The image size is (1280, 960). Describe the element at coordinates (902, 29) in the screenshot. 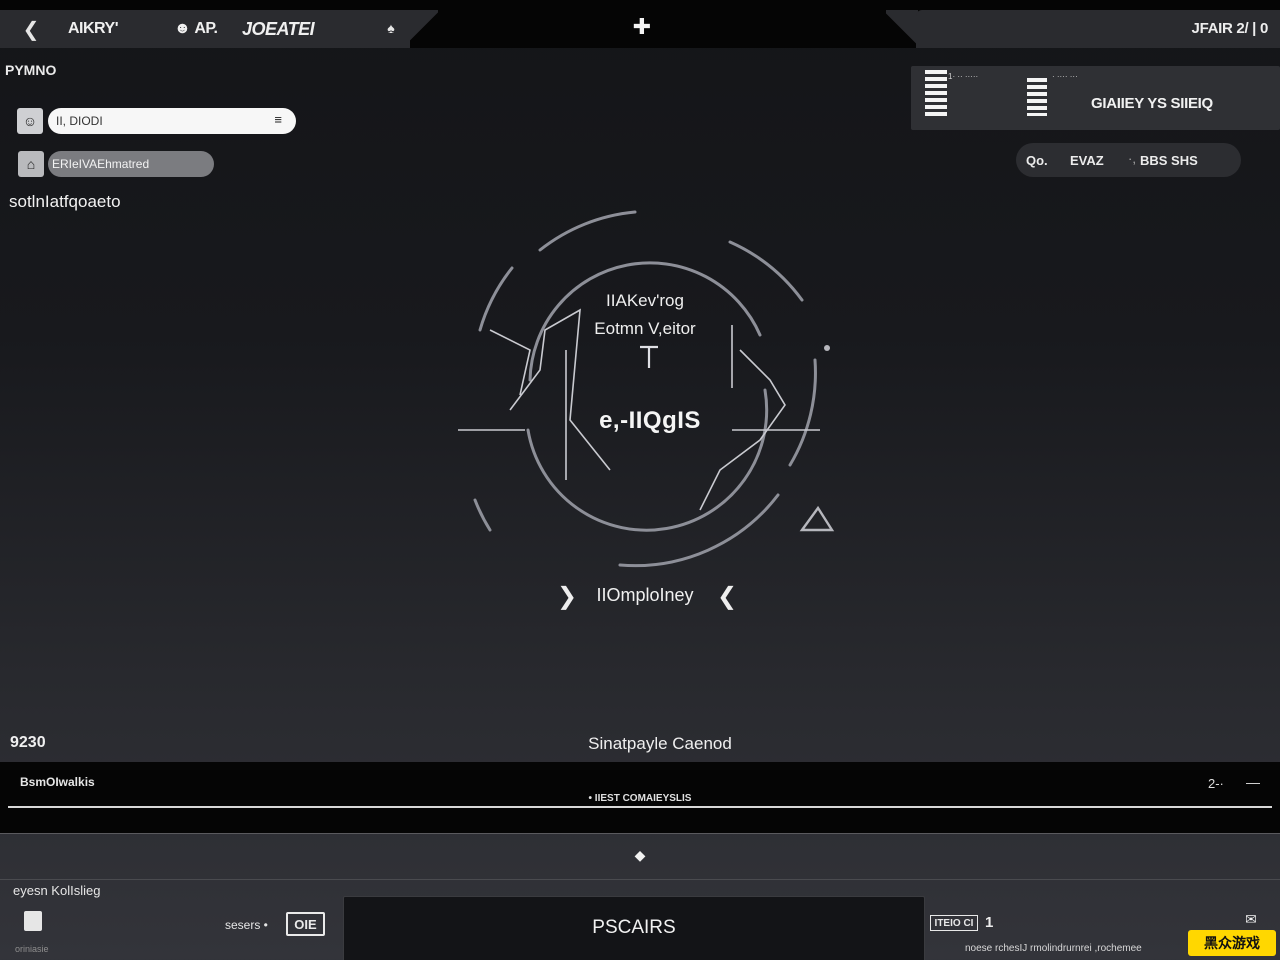

I see `top-nav-right-slant` at that location.